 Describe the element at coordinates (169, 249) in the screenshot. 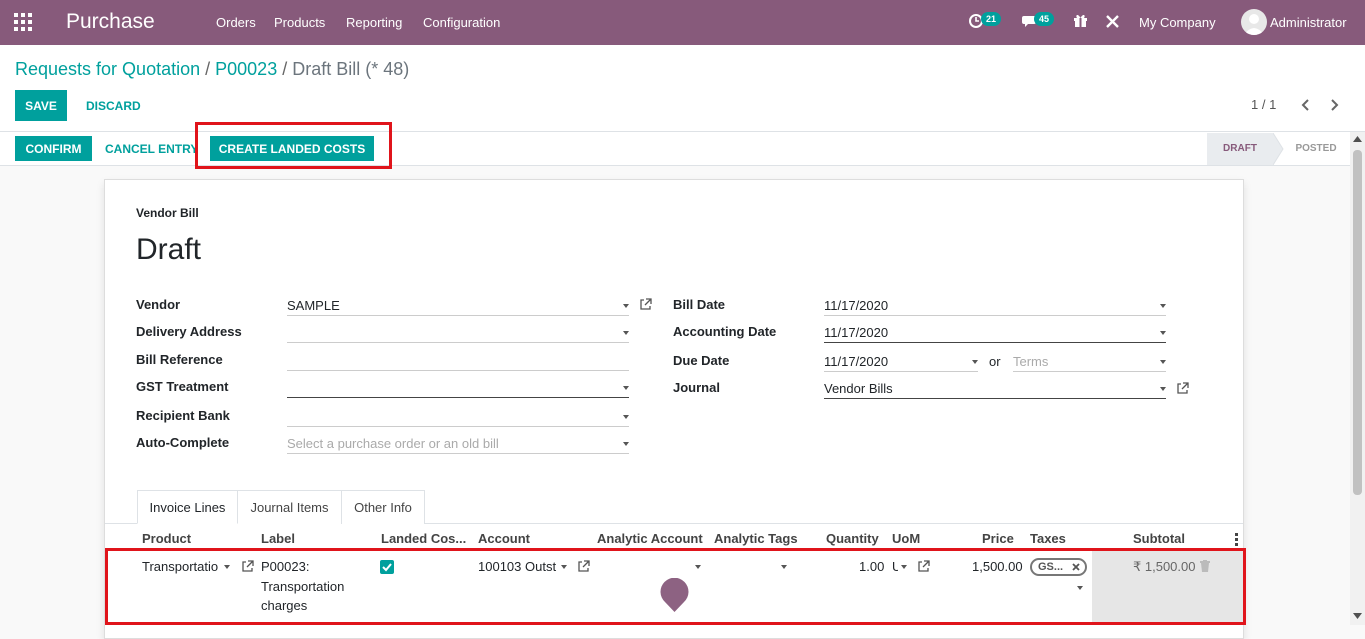

I see `document-state-title: Draft` at that location.